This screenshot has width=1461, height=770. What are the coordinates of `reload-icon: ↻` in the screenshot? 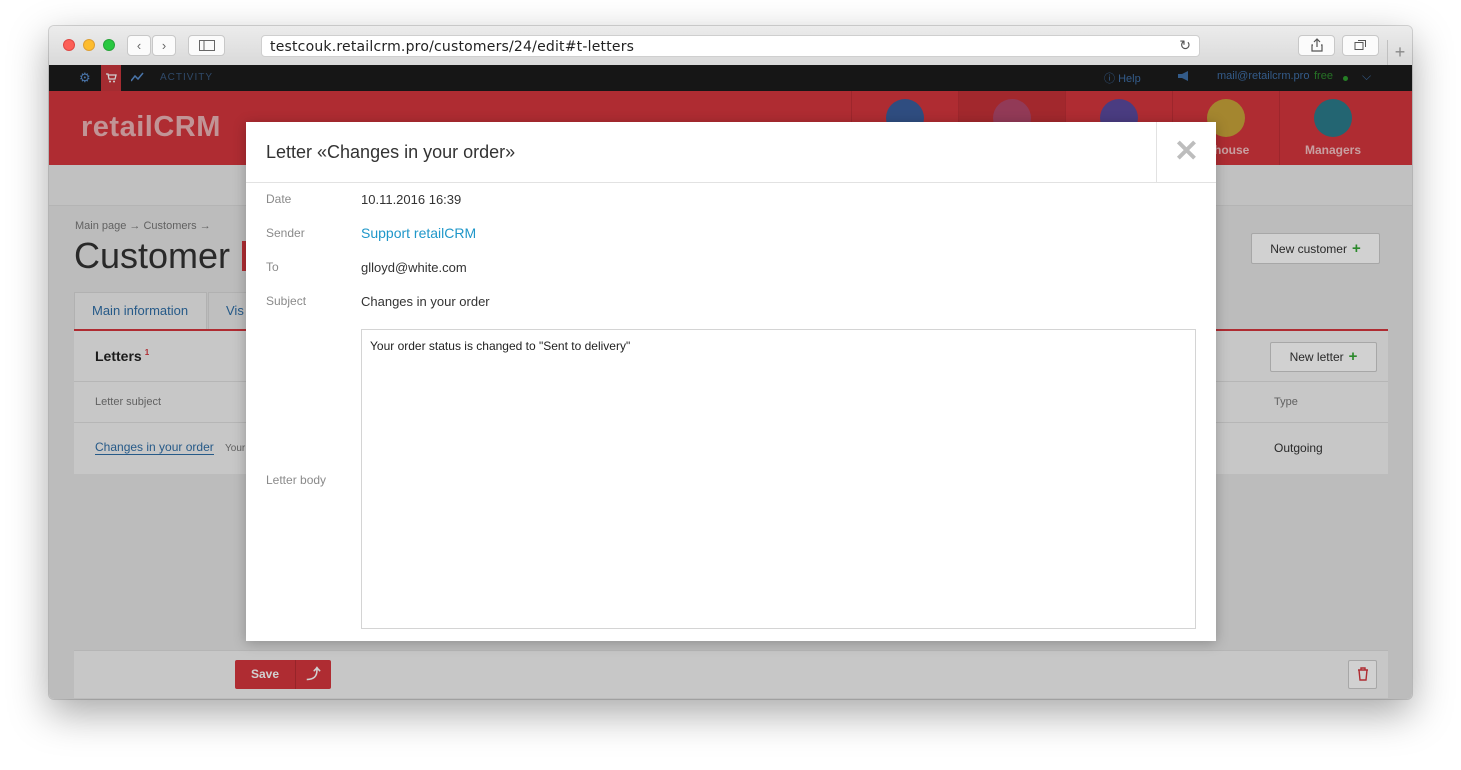 It's located at (1185, 45).